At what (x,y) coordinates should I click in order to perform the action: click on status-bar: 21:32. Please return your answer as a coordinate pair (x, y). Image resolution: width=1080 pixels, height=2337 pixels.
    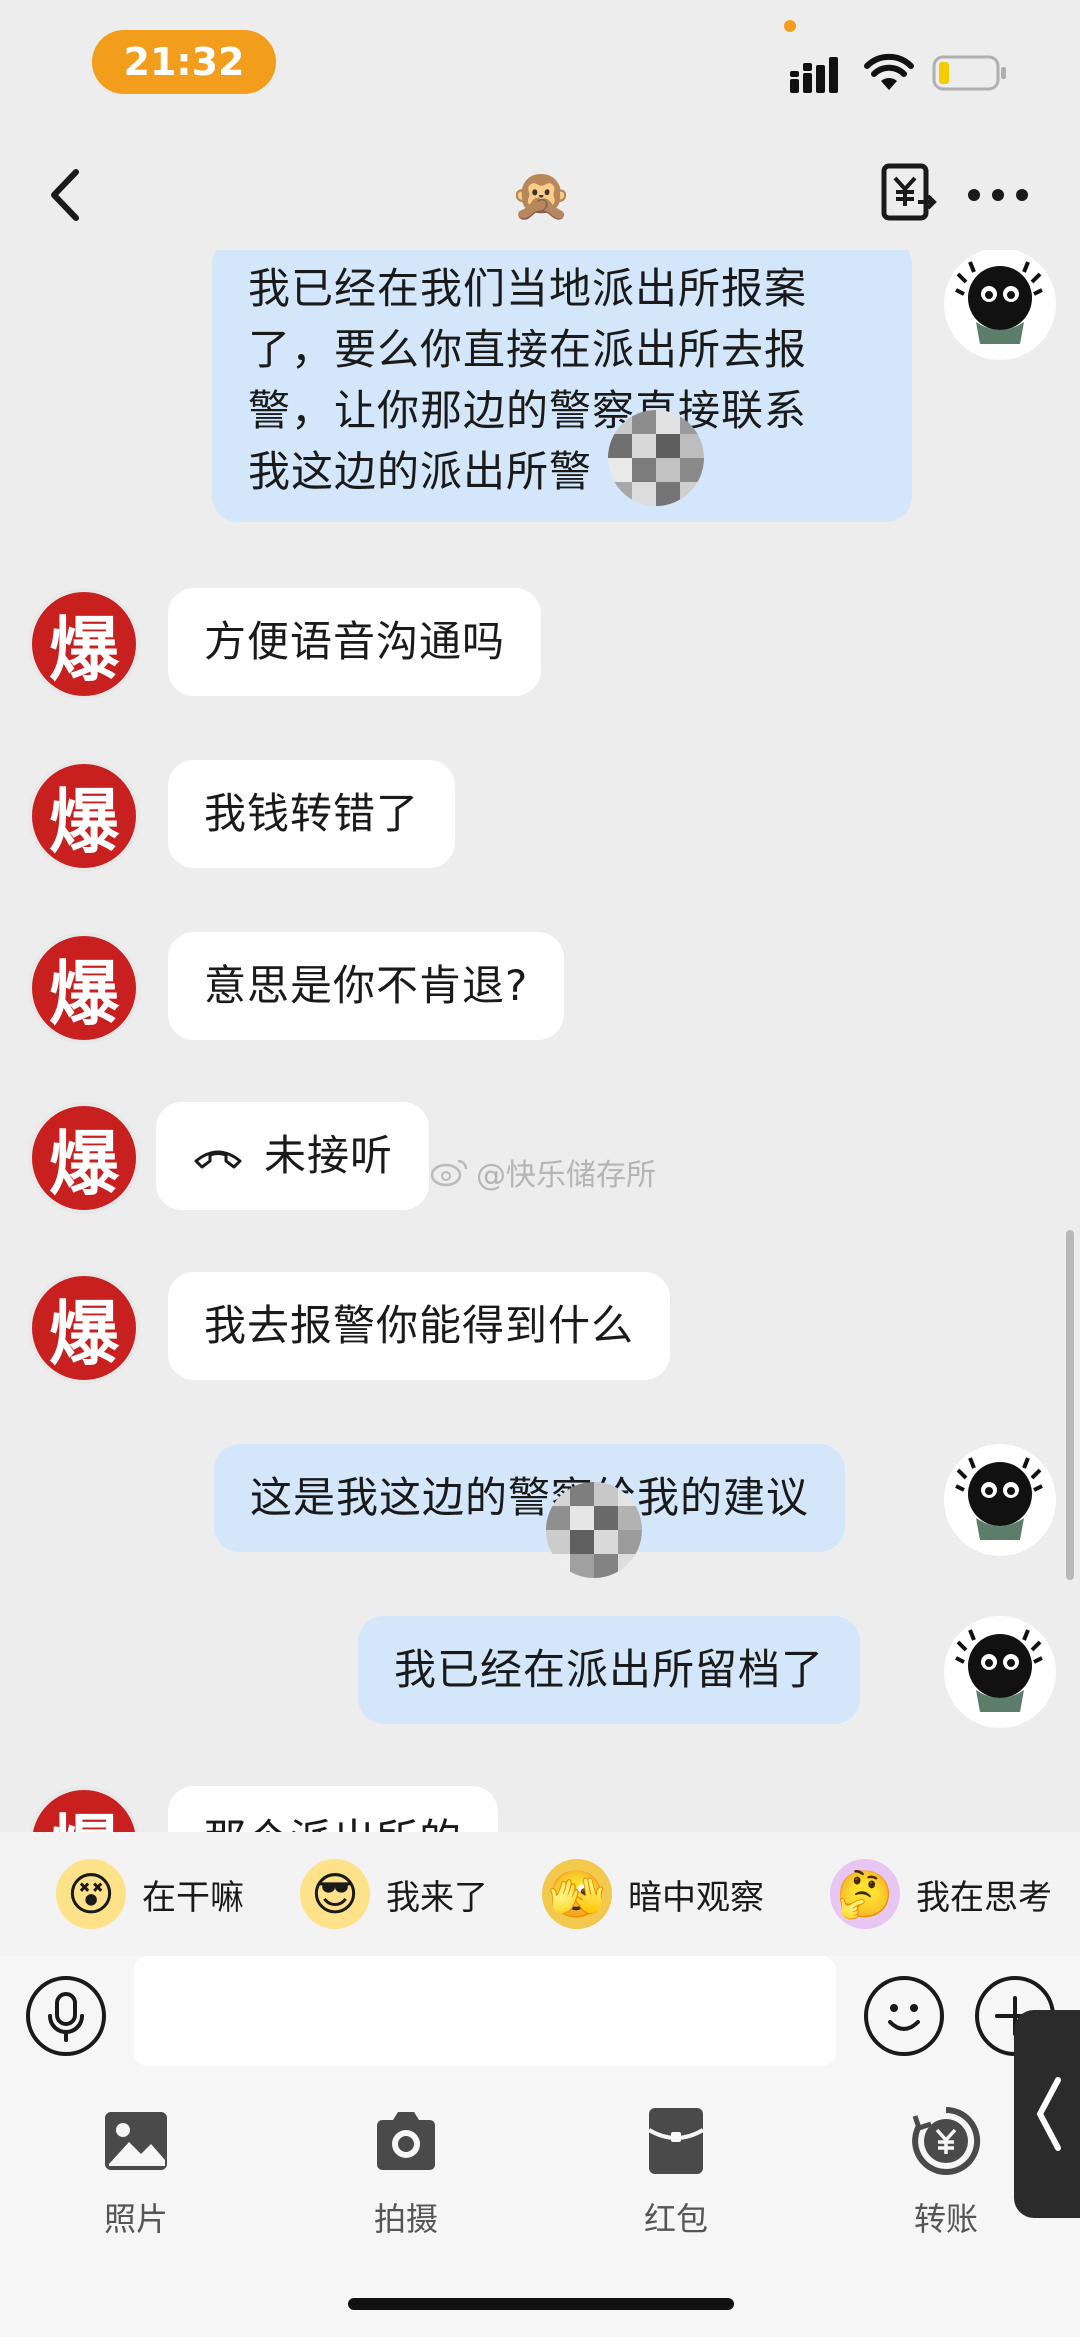
    Looking at the image, I should click on (540, 55).